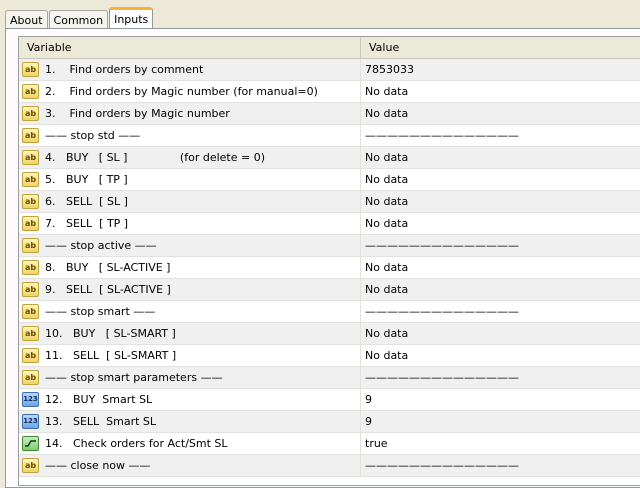 The image size is (640, 488). I want to click on value-text: 7853033, so click(389, 69).